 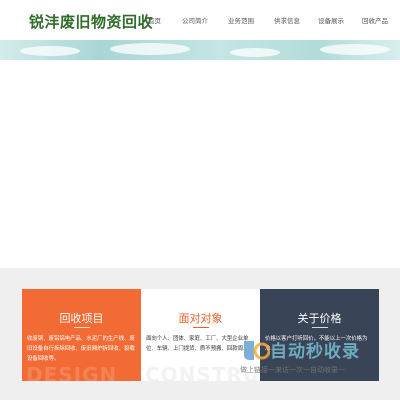 I want to click on card-title: 关于价格, so click(x=319, y=318).